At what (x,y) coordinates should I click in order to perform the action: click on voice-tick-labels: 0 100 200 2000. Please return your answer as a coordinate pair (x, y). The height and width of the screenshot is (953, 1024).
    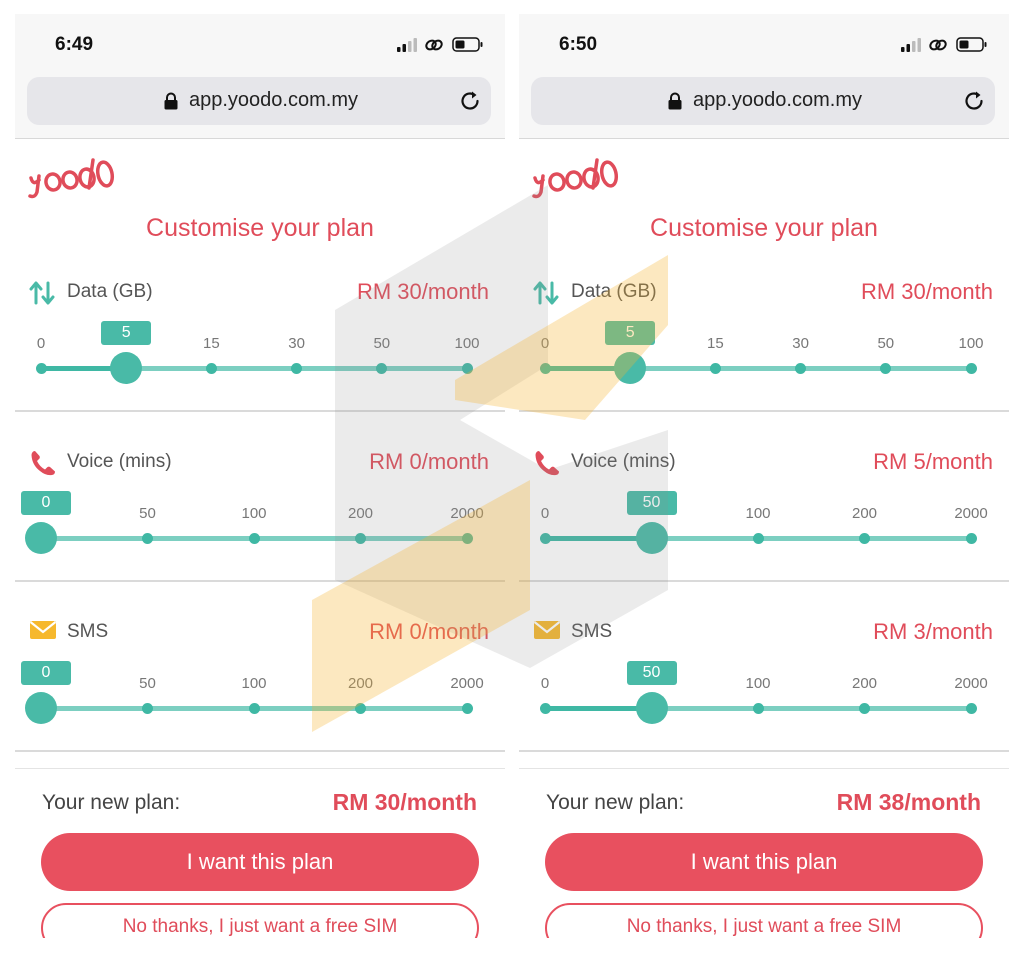
    Looking at the image, I should click on (764, 515).